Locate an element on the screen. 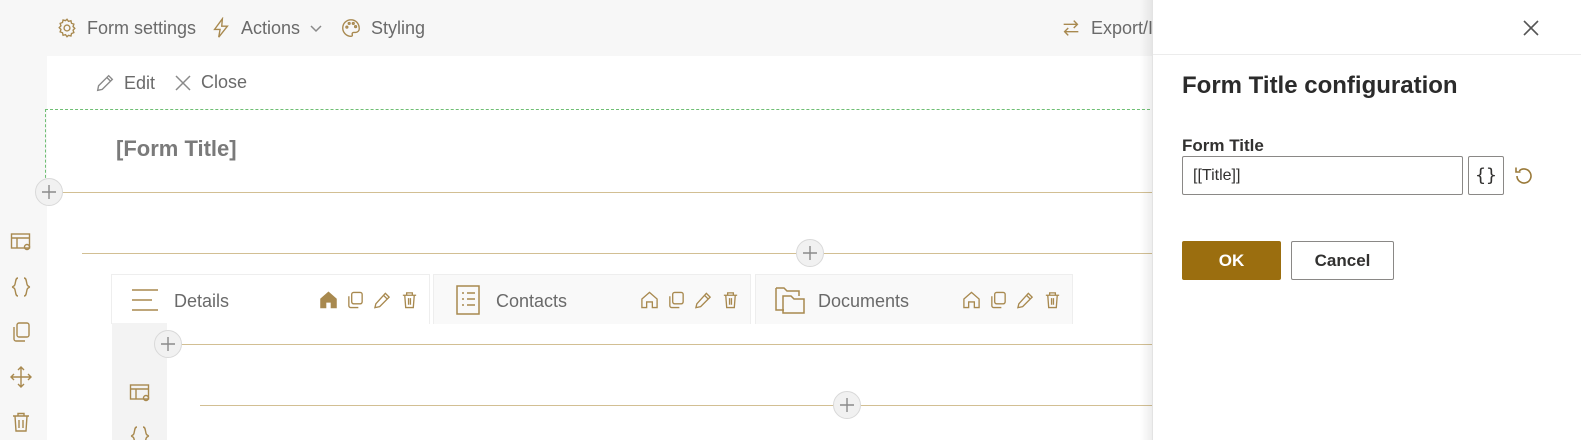 The width and height of the screenshot is (1581, 440). expression-button: {} is located at coordinates (1486, 175).